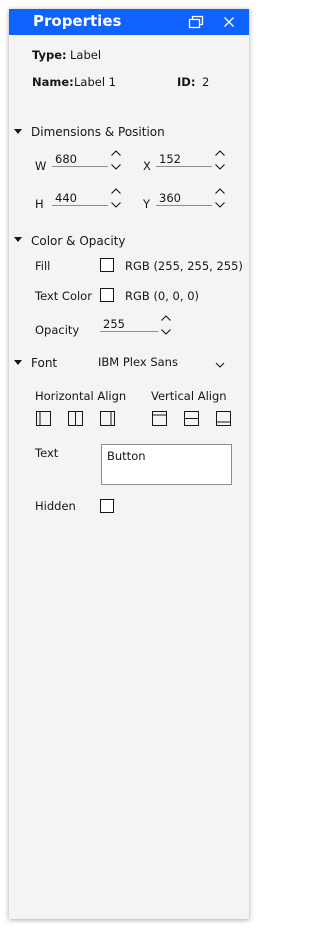  What do you see at coordinates (55, 506) in the screenshot?
I see `hidden-label: Hidden` at bounding box center [55, 506].